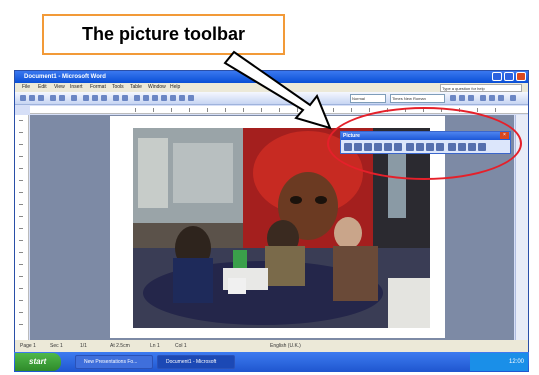 The height and width of the screenshot is (375, 539). Describe the element at coordinates (499, 362) in the screenshot. I see `system-tray: 12:00` at that location.